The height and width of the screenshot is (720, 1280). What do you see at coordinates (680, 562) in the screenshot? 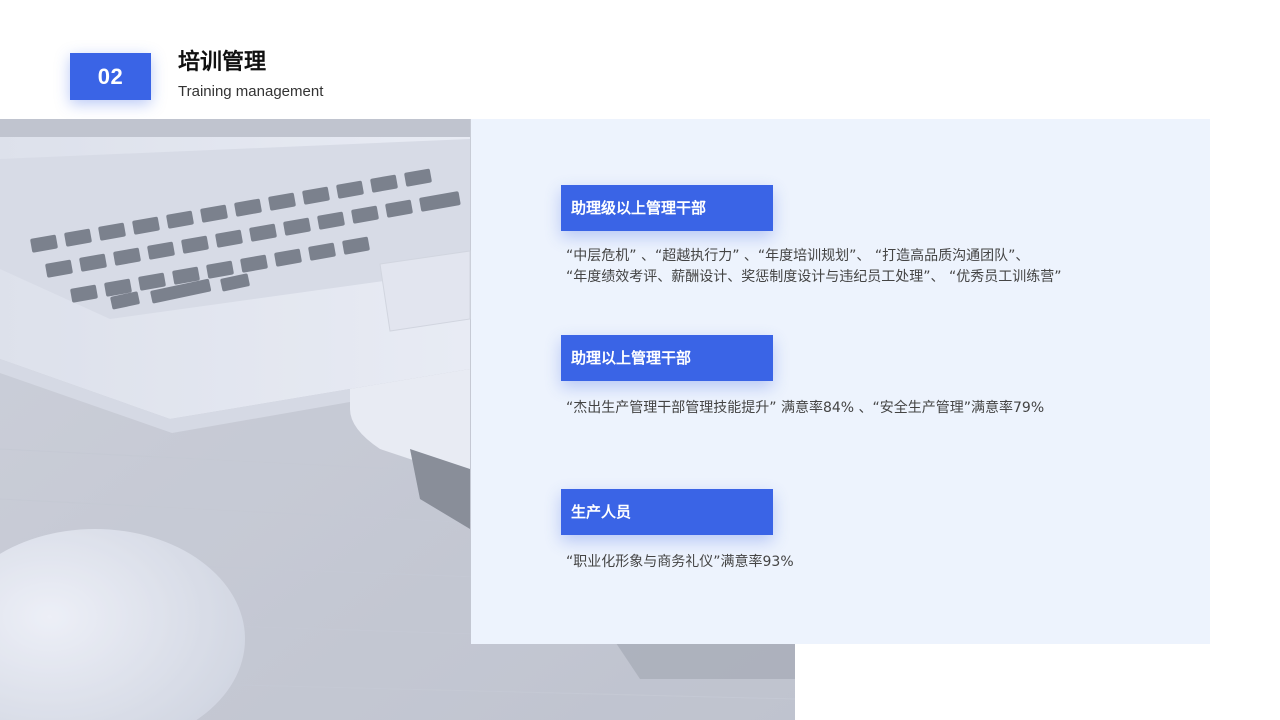
I see `description-line: “职业化形象与商务礼仪”满意率93%` at bounding box center [680, 562].